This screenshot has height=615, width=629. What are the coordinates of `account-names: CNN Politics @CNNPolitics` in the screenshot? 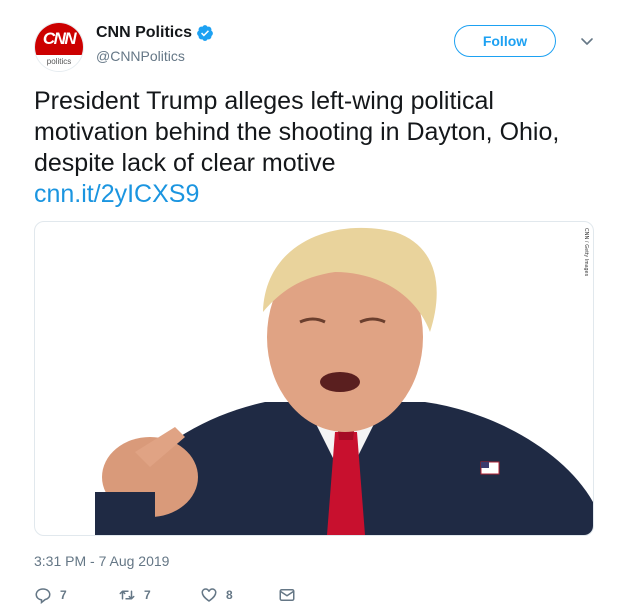 It's located at (155, 44).